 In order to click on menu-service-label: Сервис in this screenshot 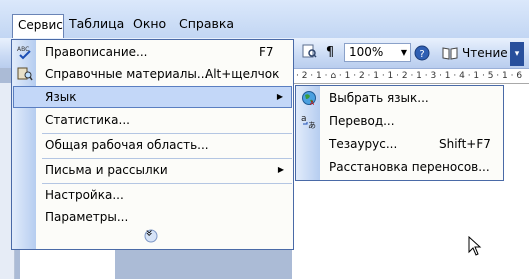, I will do `click(40, 25)`.